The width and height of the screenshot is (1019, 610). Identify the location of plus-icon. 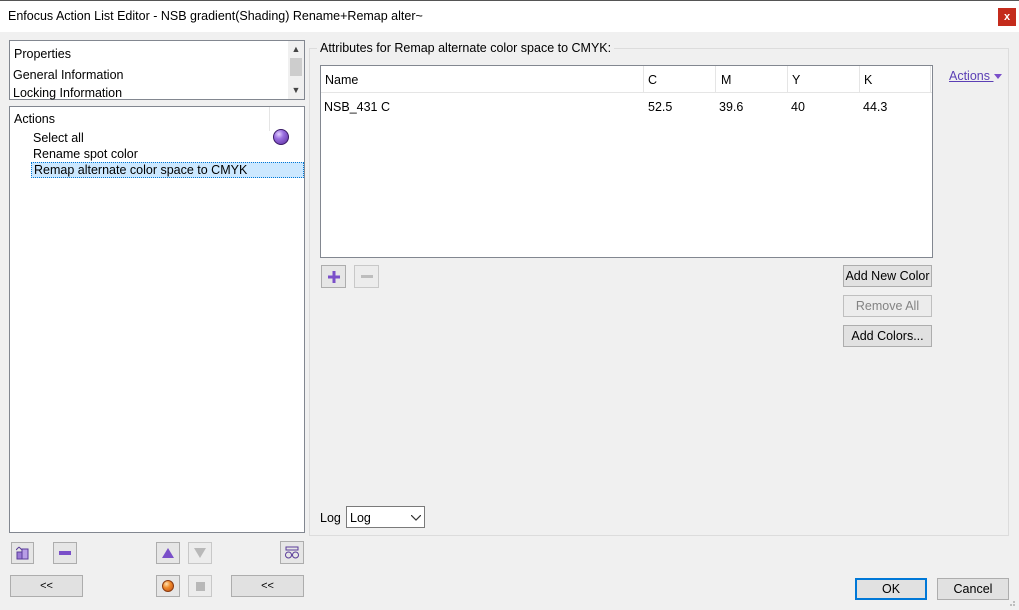
(333, 276).